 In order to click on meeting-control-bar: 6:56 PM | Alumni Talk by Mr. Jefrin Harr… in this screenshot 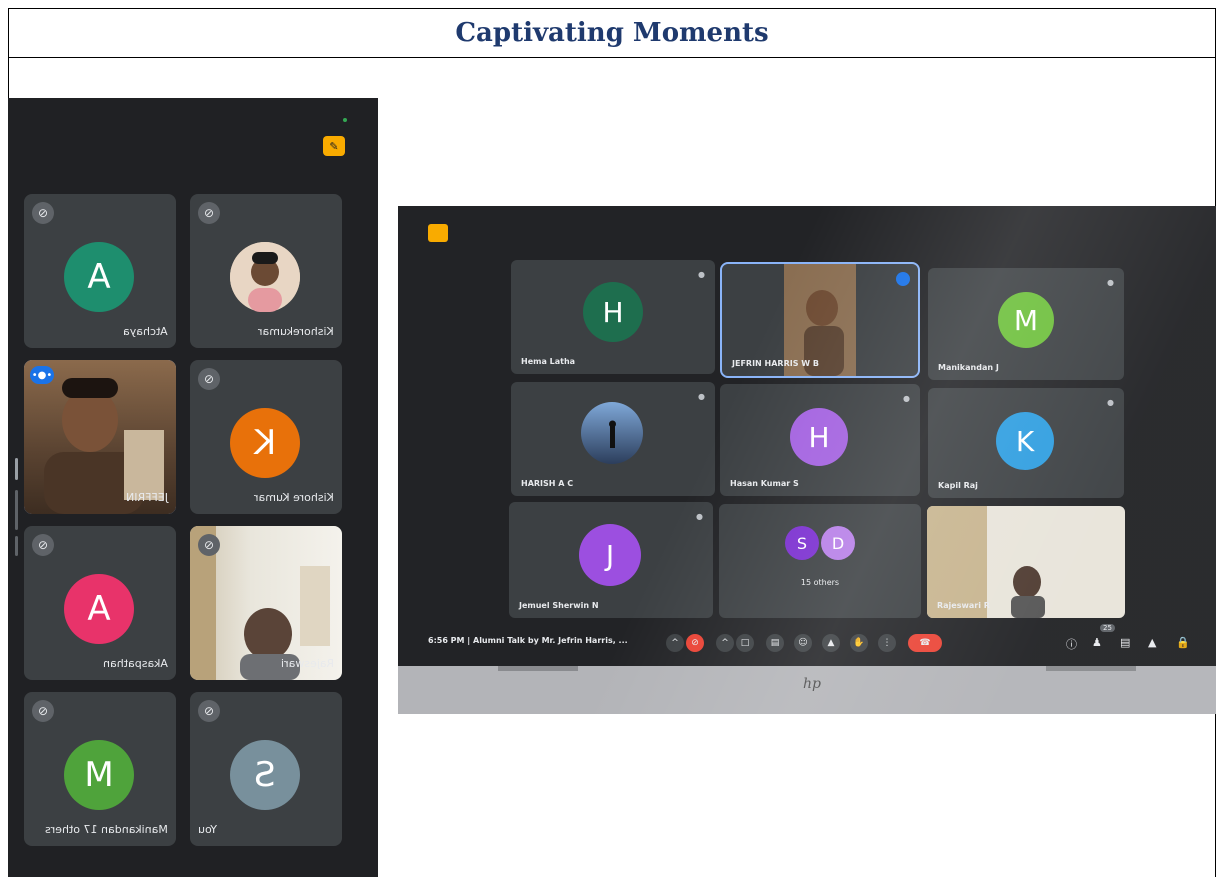, I will do `click(807, 642)`.